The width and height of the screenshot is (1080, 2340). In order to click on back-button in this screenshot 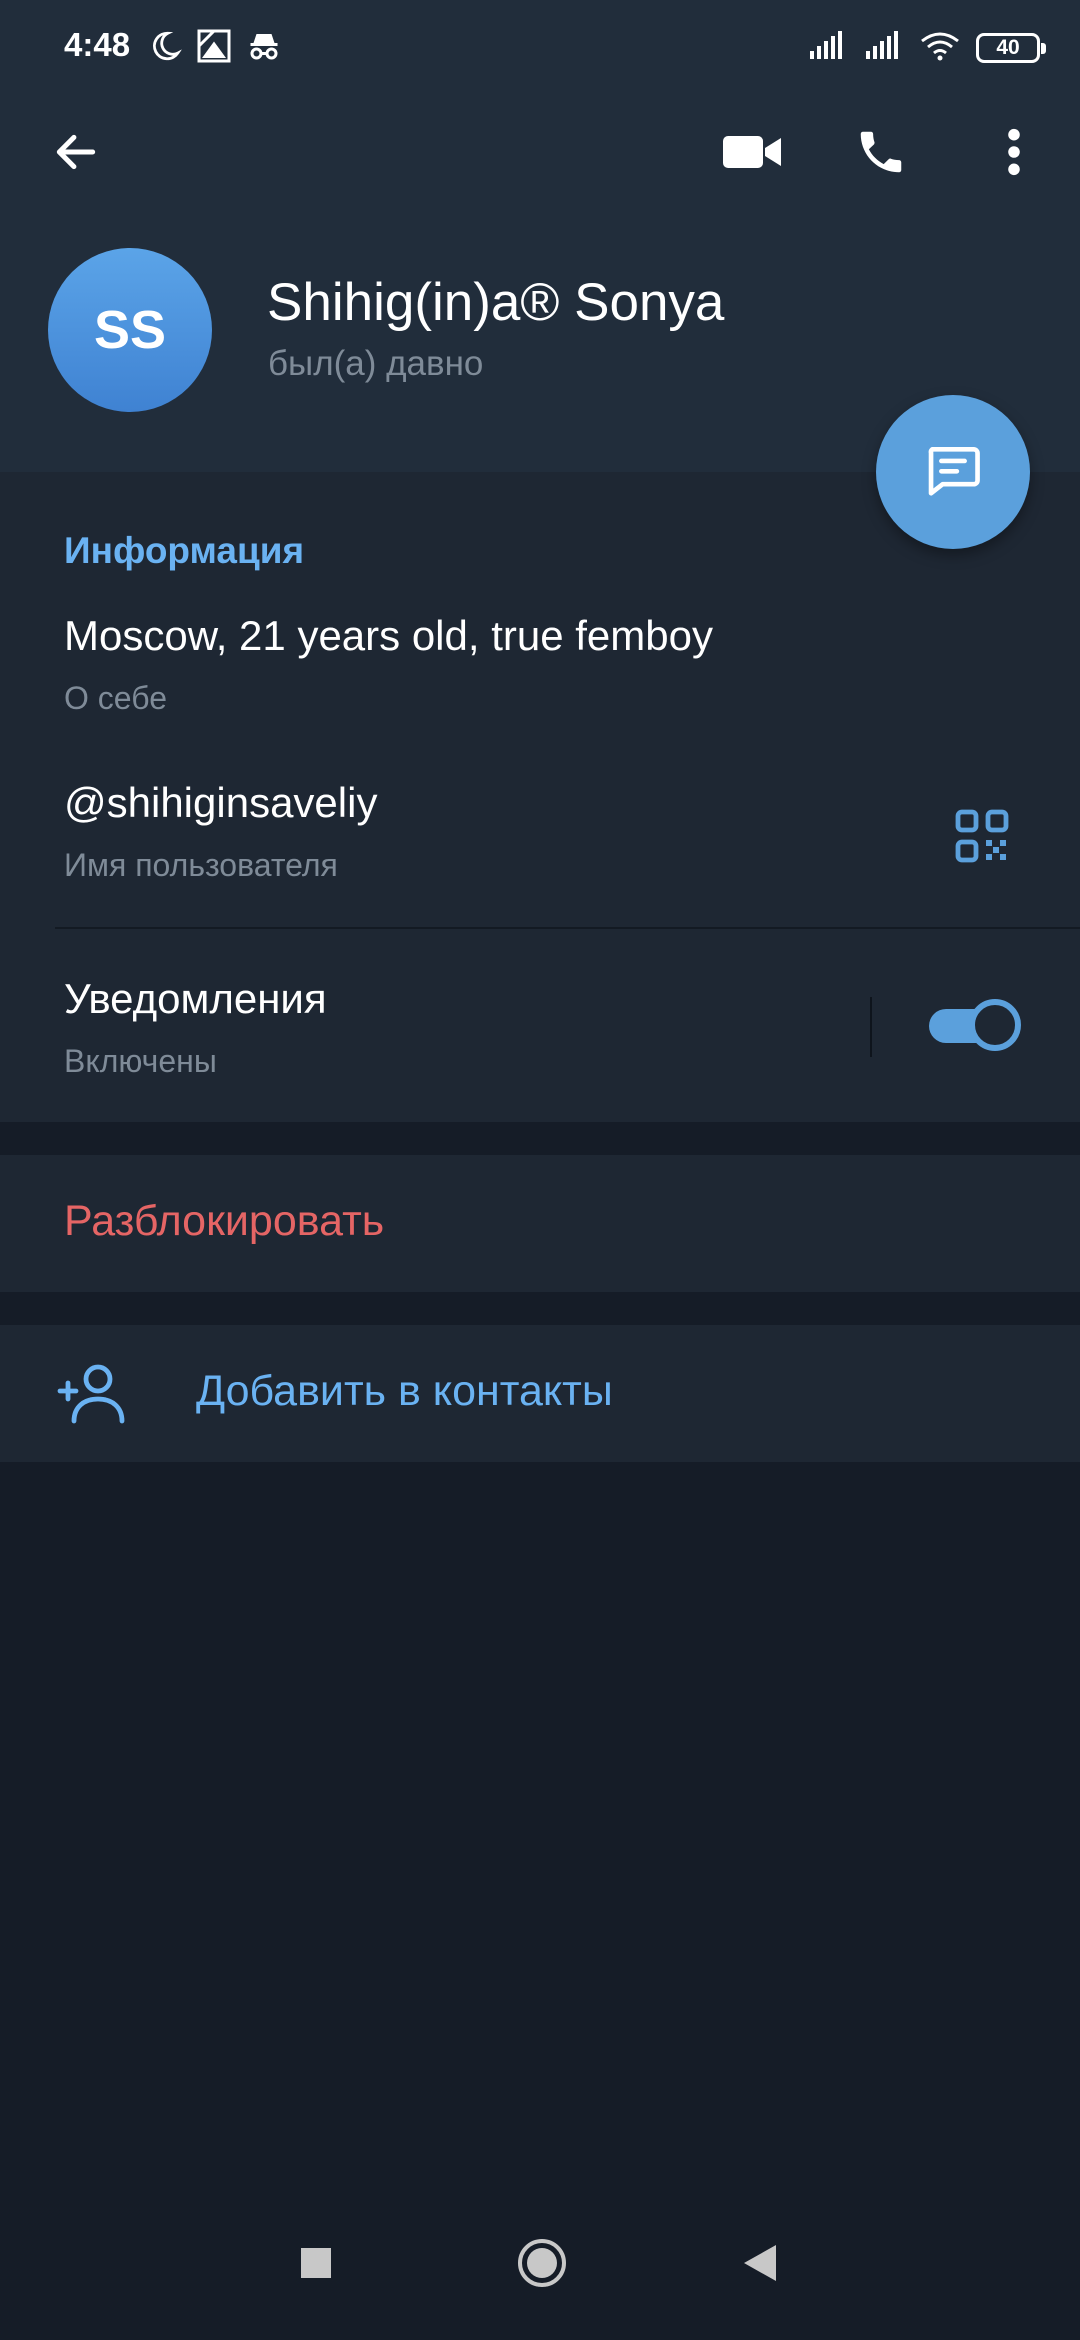, I will do `click(76, 154)`.